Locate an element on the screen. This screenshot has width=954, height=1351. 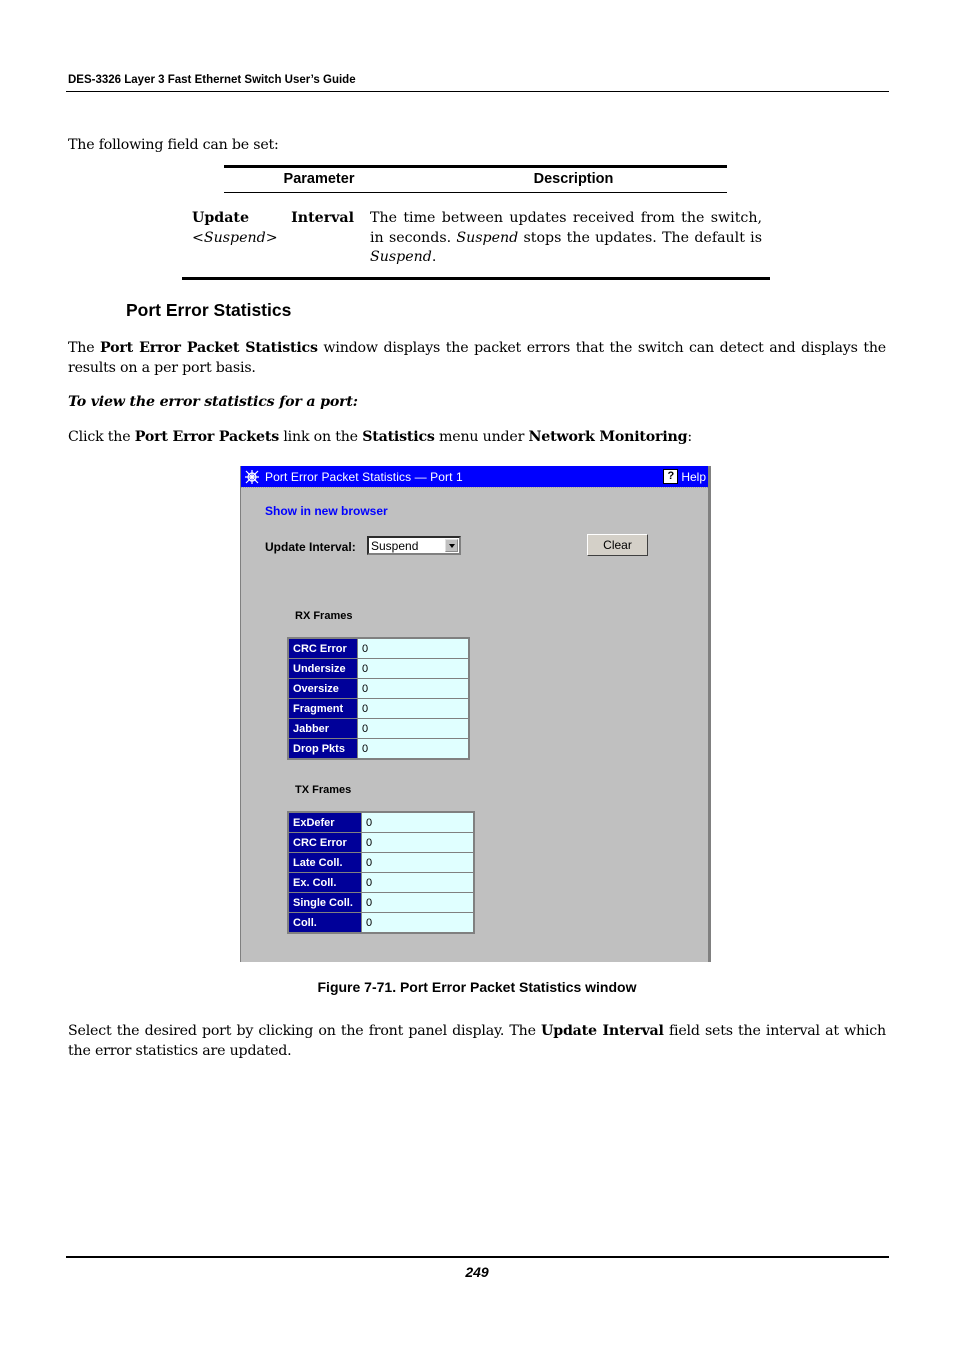
stat-name: Single Coll. is located at coordinates (325, 902).